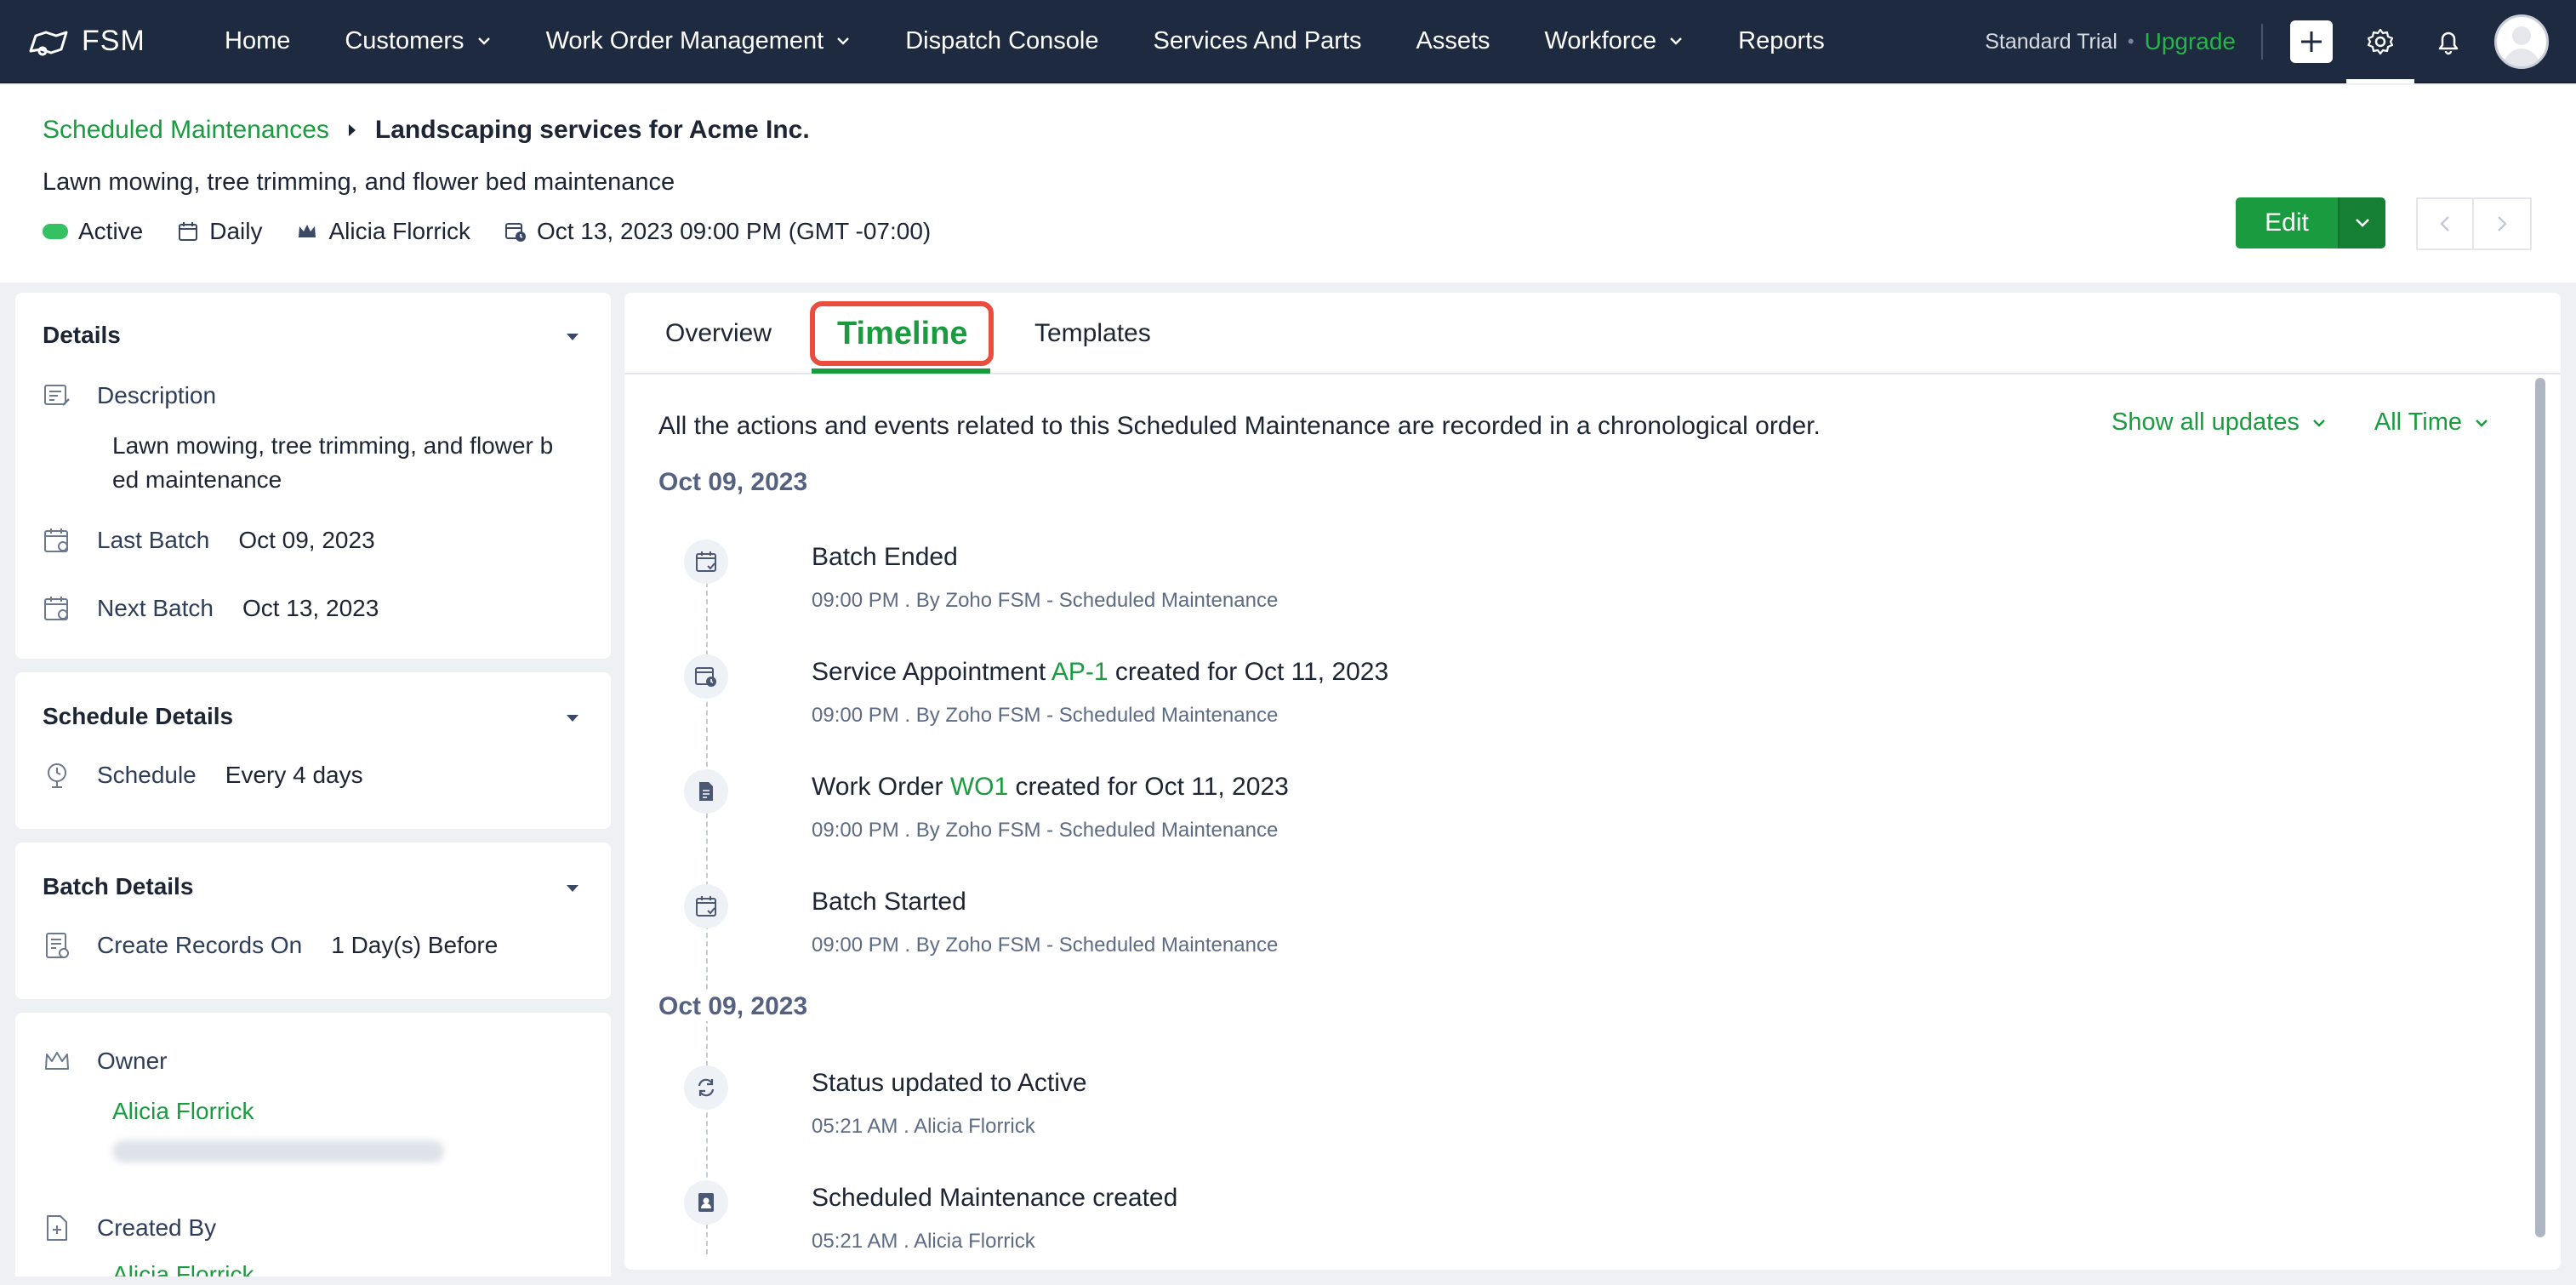 The height and width of the screenshot is (1285, 2576). Describe the element at coordinates (2448, 41) in the screenshot. I see `notifications-button` at that location.